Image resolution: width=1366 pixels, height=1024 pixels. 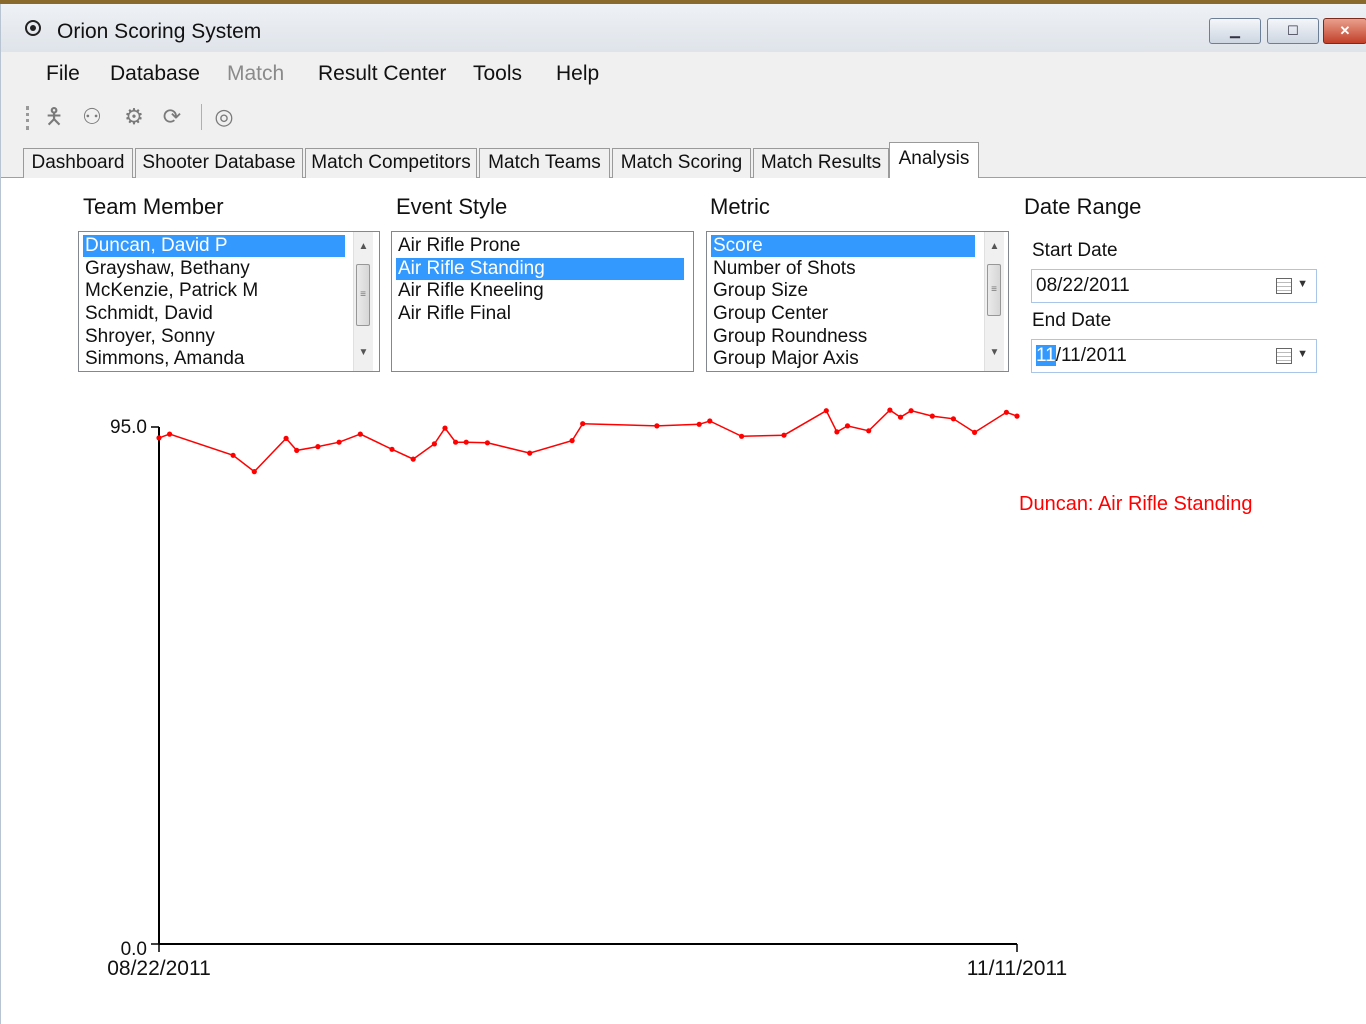 I want to click on tab-match-competitors: Match Competitors, so click(x=391, y=163).